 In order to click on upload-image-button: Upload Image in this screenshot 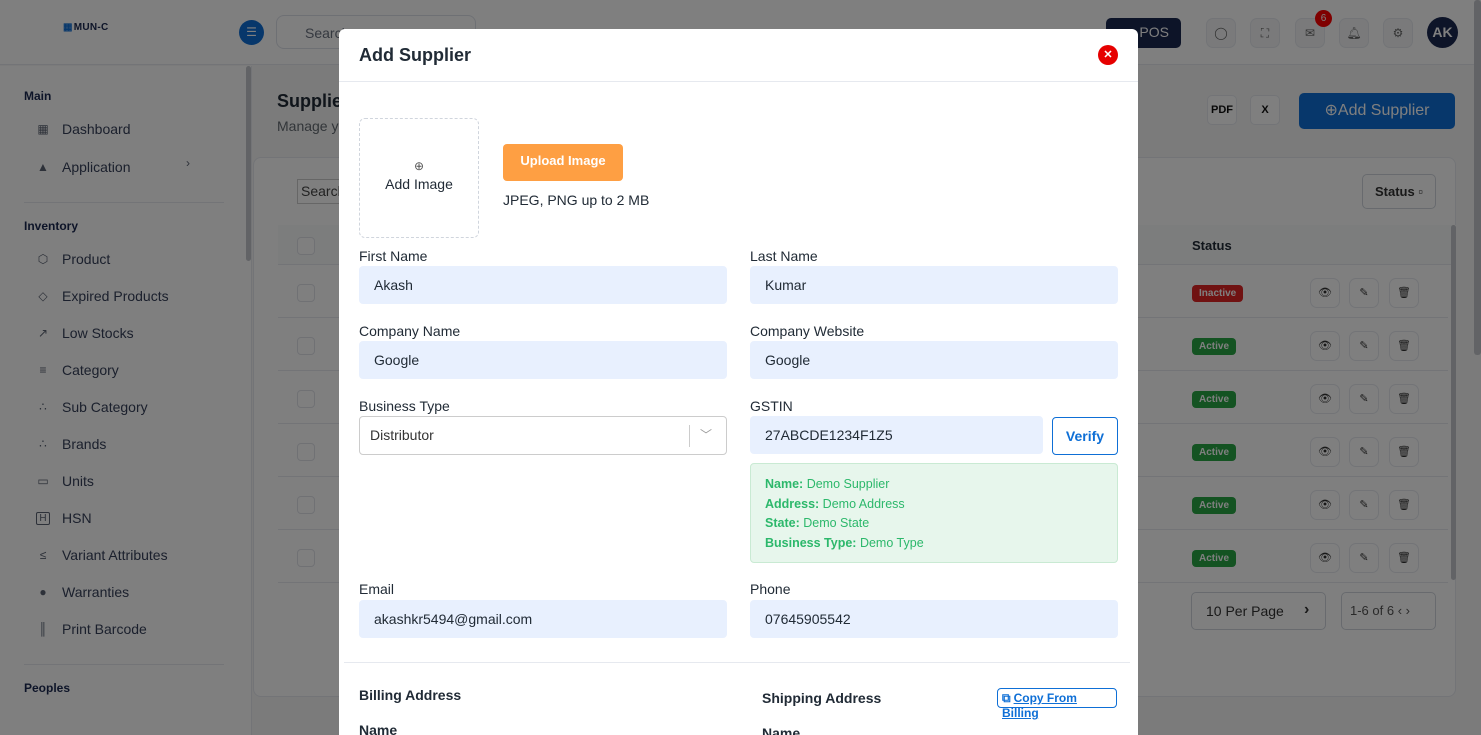, I will do `click(563, 162)`.